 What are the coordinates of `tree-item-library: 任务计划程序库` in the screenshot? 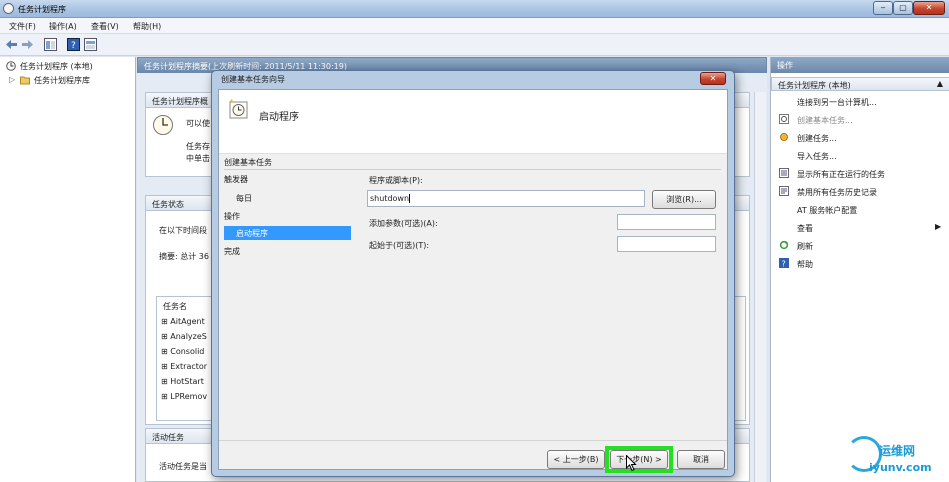 It's located at (62, 80).